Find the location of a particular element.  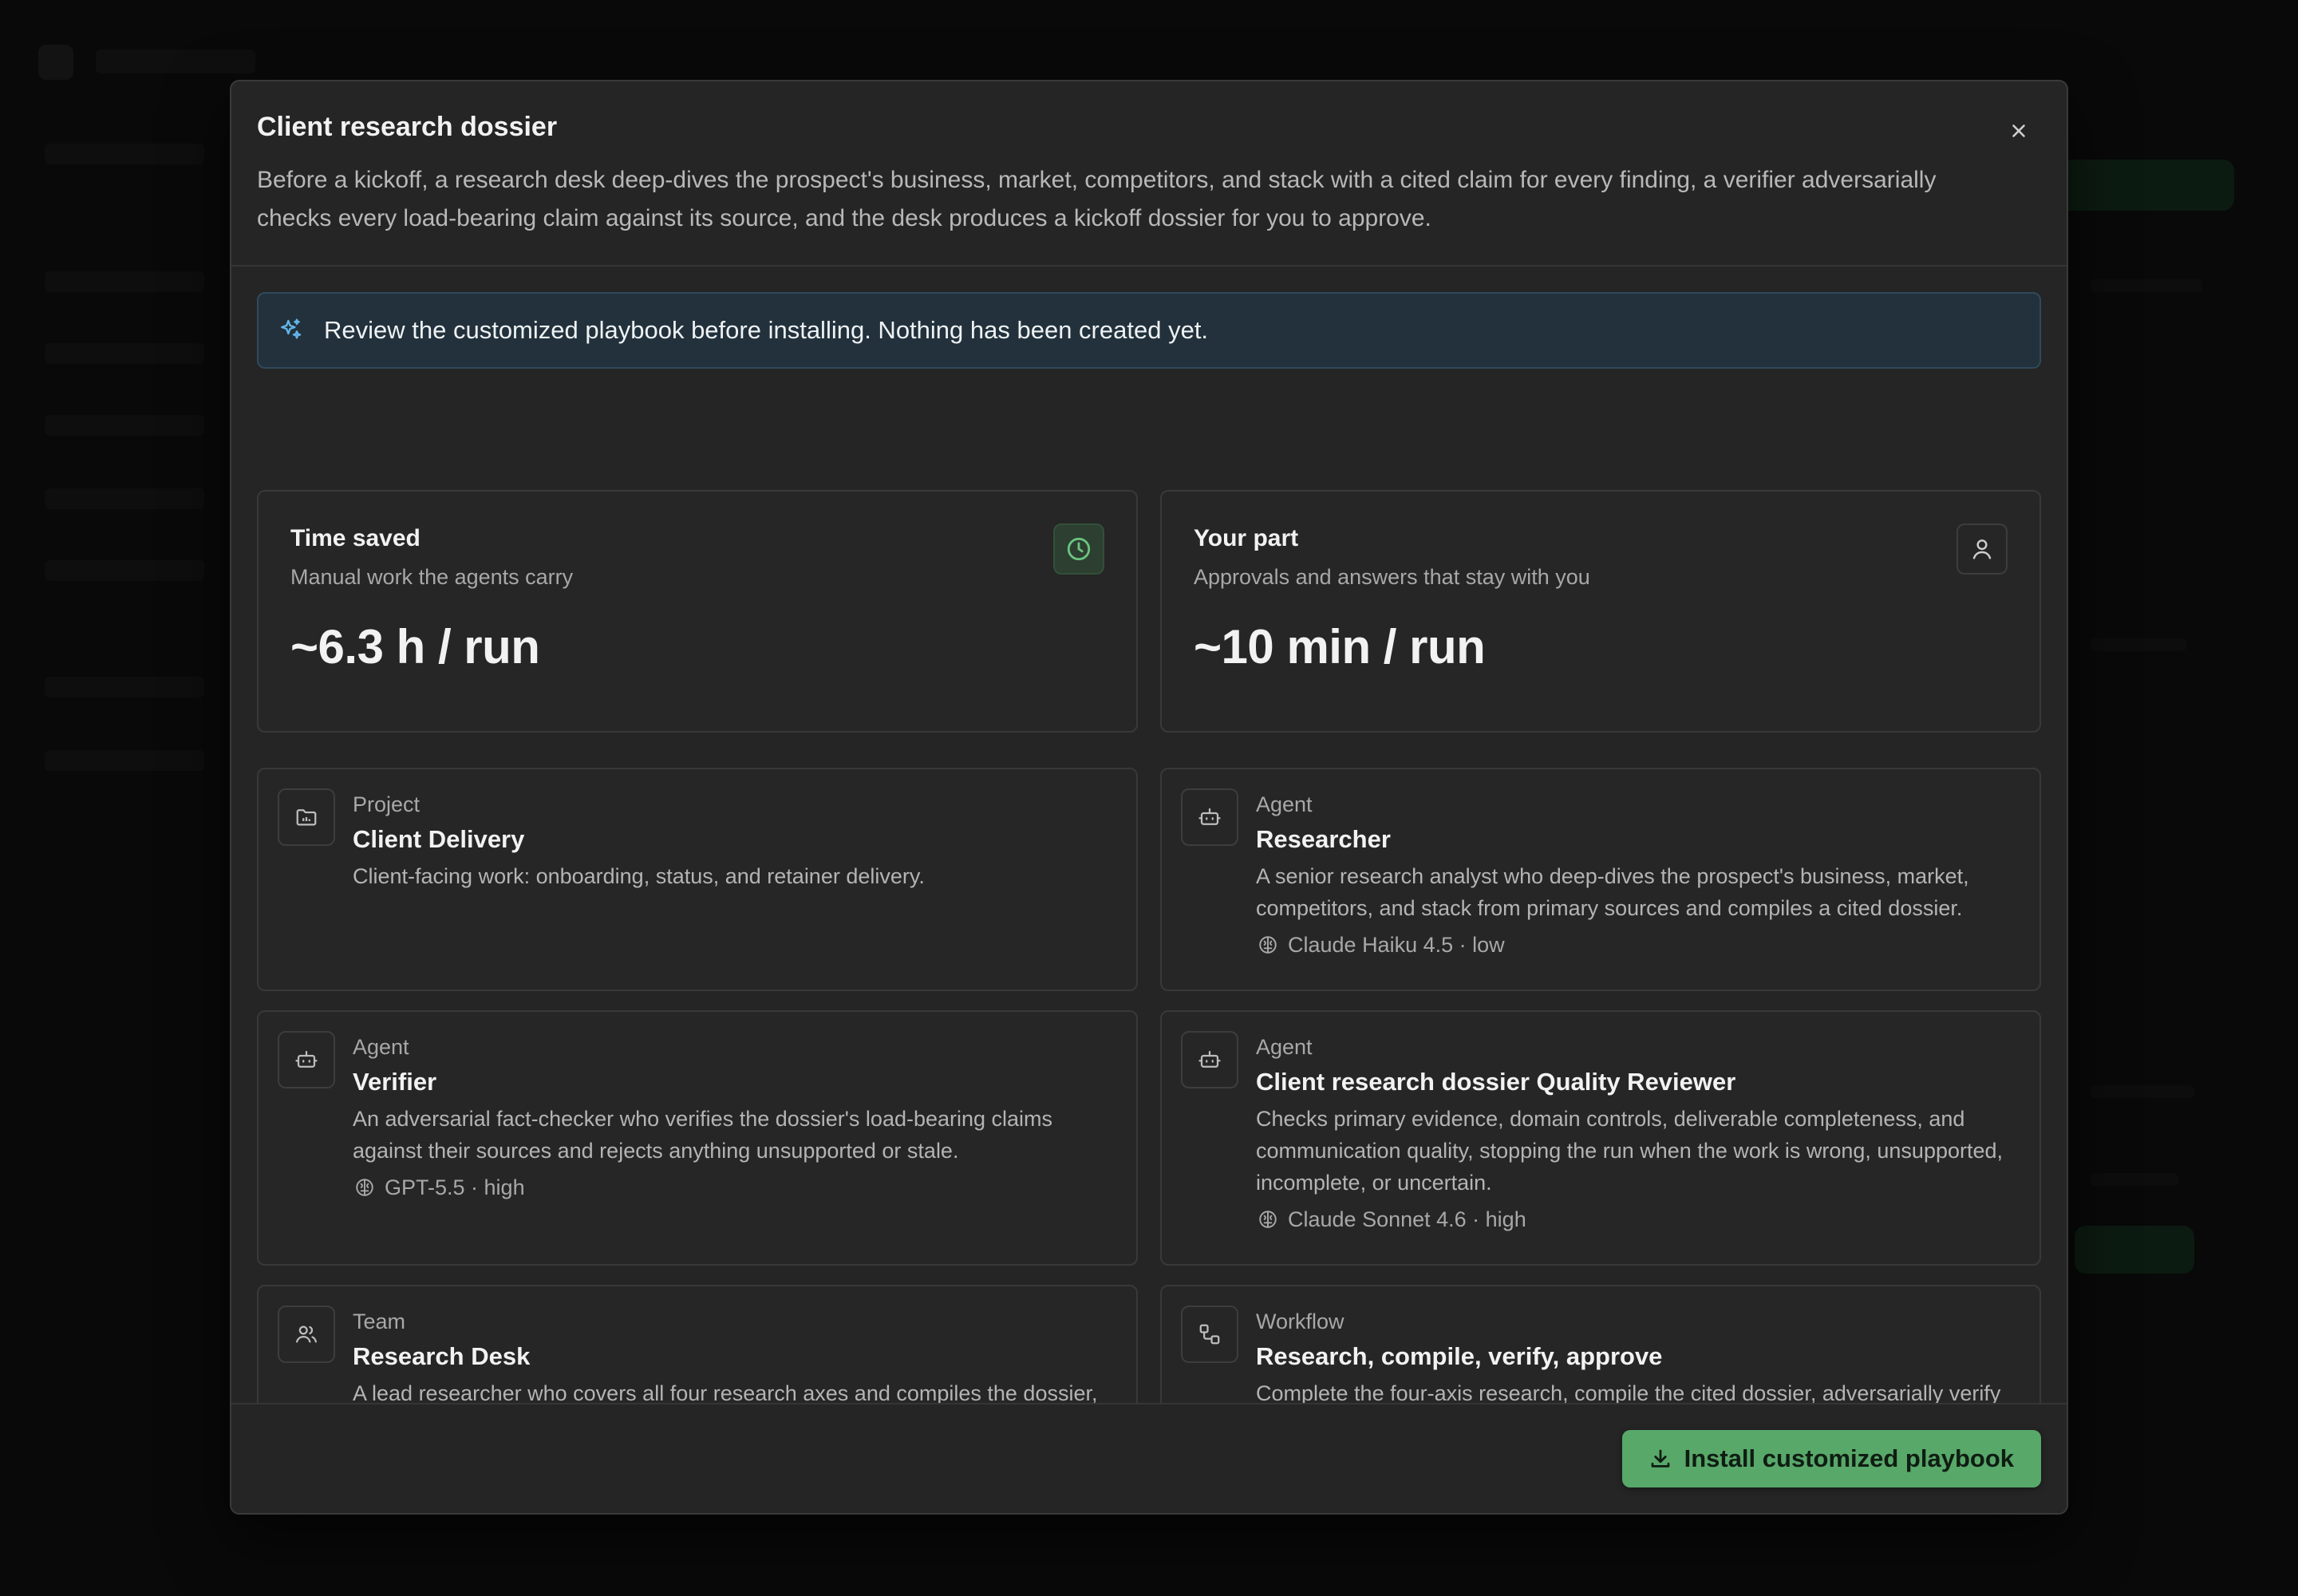

model-info: GPT-5.5 · high is located at coordinates (735, 1187).